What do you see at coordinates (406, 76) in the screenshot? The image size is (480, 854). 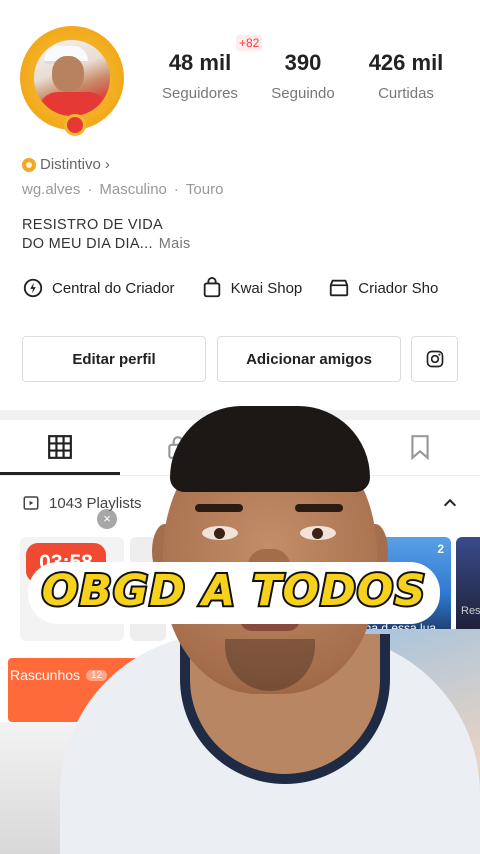 I see `likes-stat: 426 mil Curtidas` at bounding box center [406, 76].